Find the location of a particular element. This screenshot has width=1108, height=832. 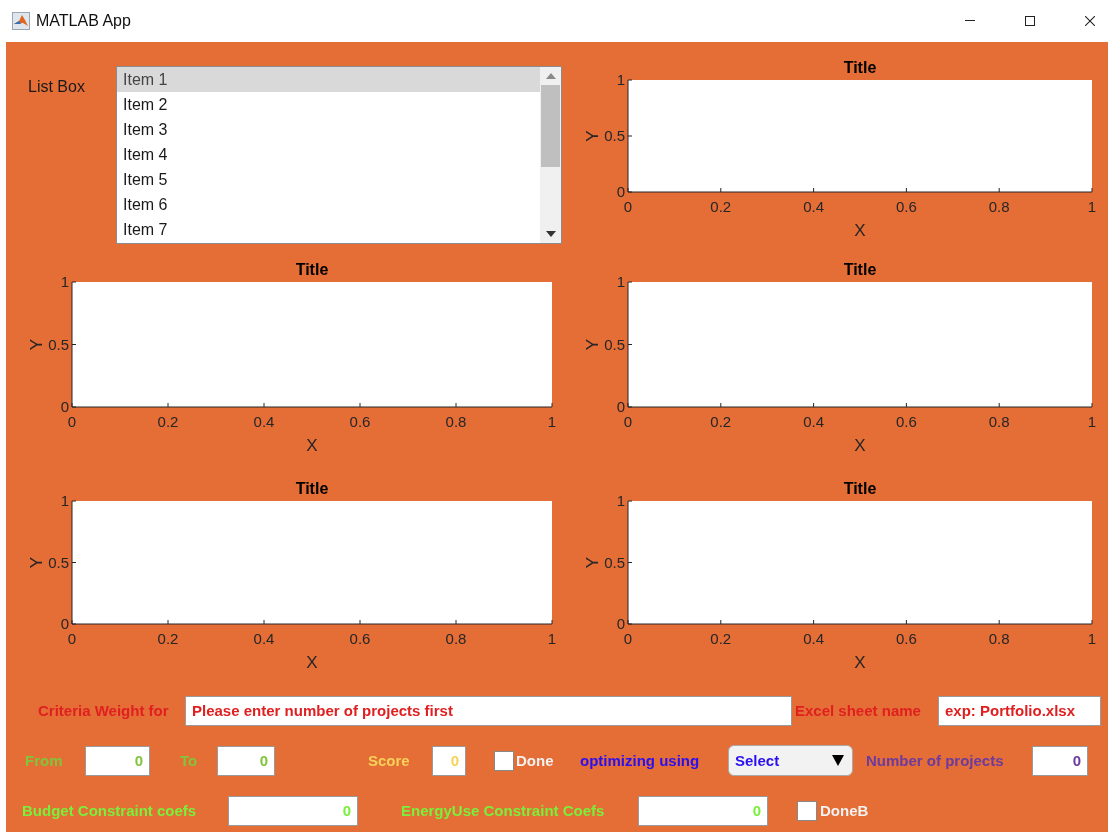

app-logo-icon is located at coordinates (21, 21).